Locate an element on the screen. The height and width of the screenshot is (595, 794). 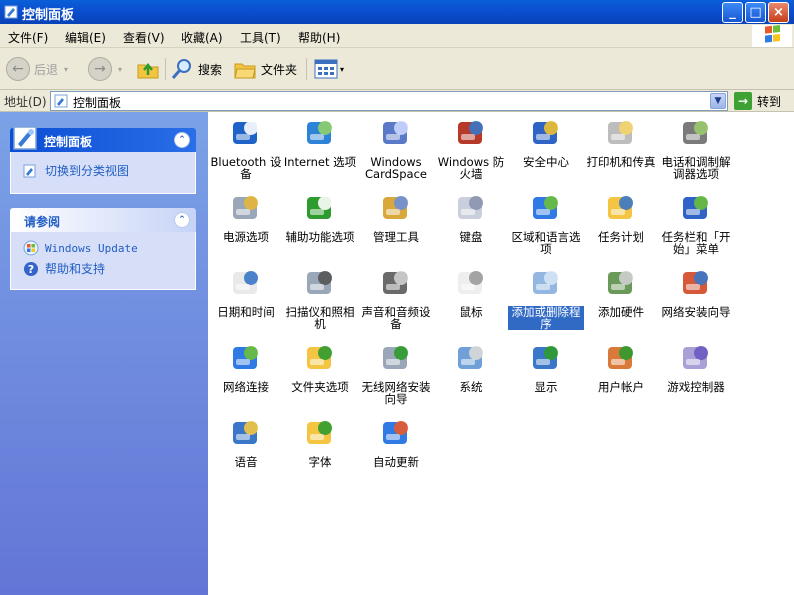
help-support-label: 帮助和支持 is located at coordinates (75, 269).